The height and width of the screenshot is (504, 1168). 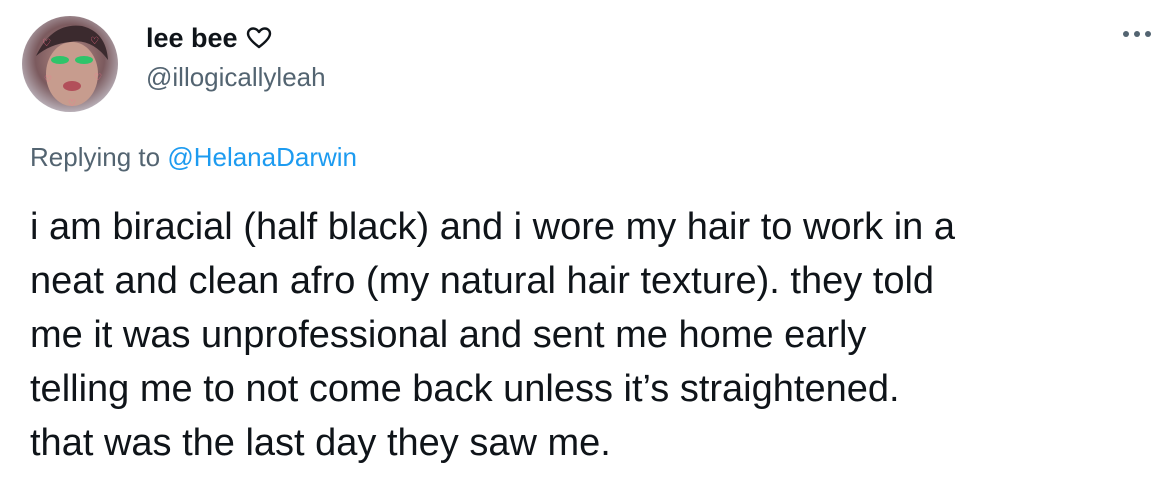 I want to click on replying-to-label: Replying to, so click(x=95, y=157).